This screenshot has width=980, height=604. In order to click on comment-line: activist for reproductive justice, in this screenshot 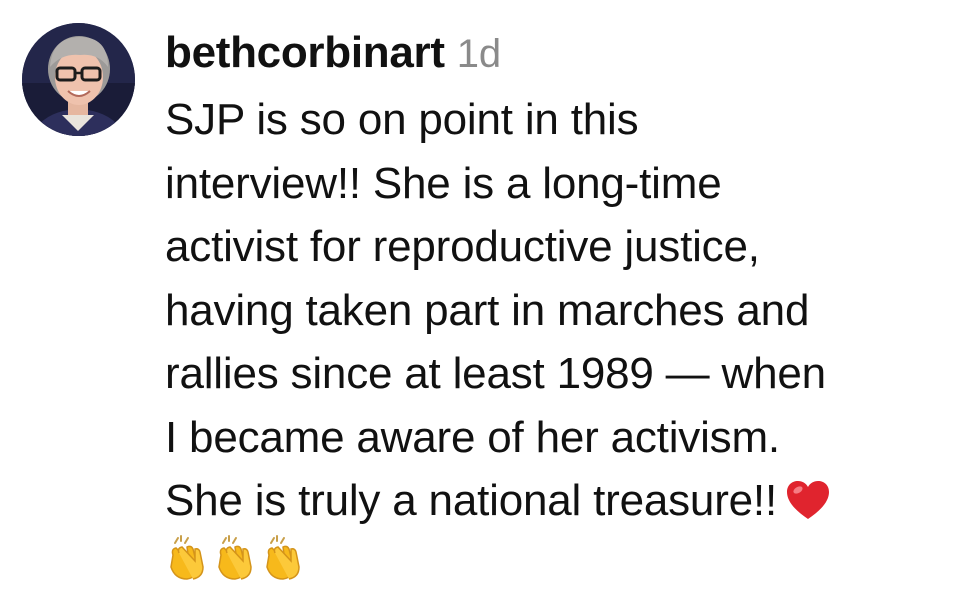, I will do `click(462, 246)`.